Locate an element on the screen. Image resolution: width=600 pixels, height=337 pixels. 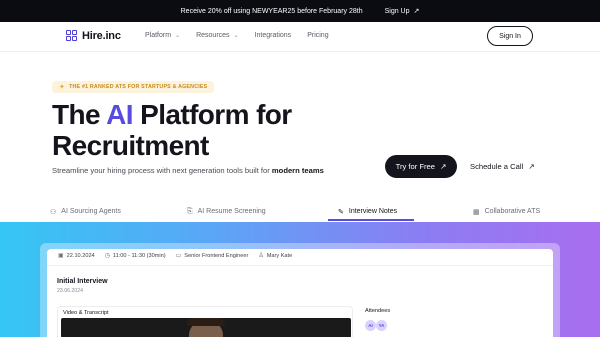
logo-grid-icon is located at coordinates (72, 36).